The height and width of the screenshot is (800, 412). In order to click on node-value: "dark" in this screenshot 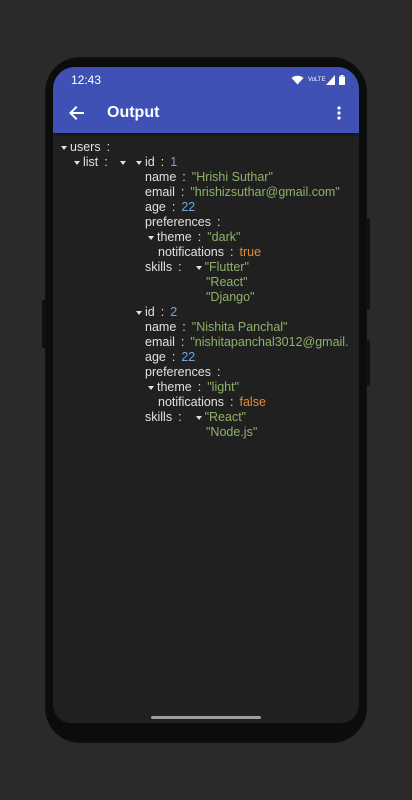, I will do `click(224, 237)`.